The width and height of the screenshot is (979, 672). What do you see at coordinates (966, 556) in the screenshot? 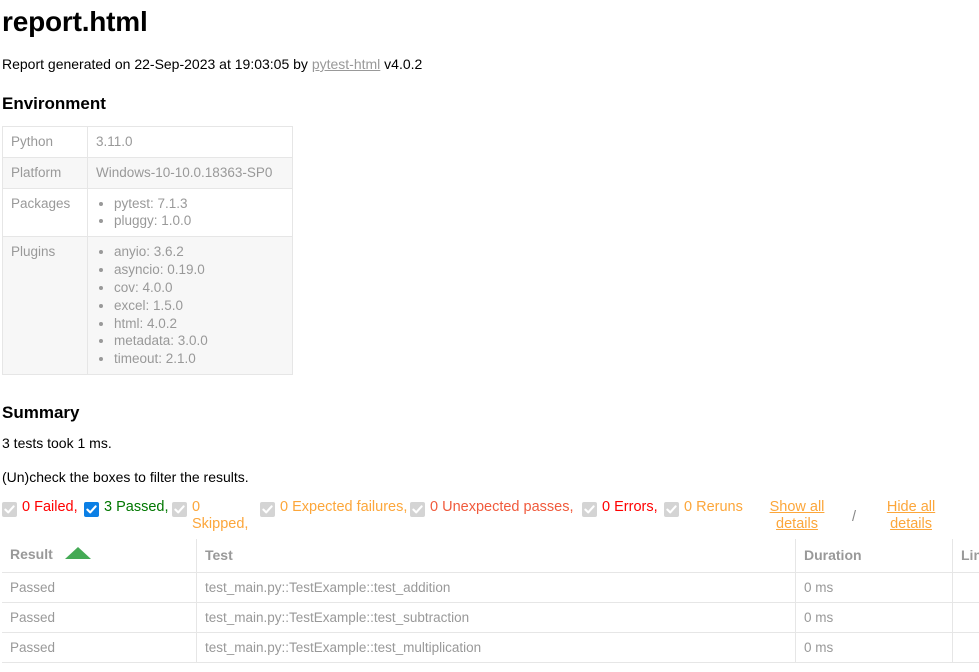
I see `column-header-links: Links` at bounding box center [966, 556].